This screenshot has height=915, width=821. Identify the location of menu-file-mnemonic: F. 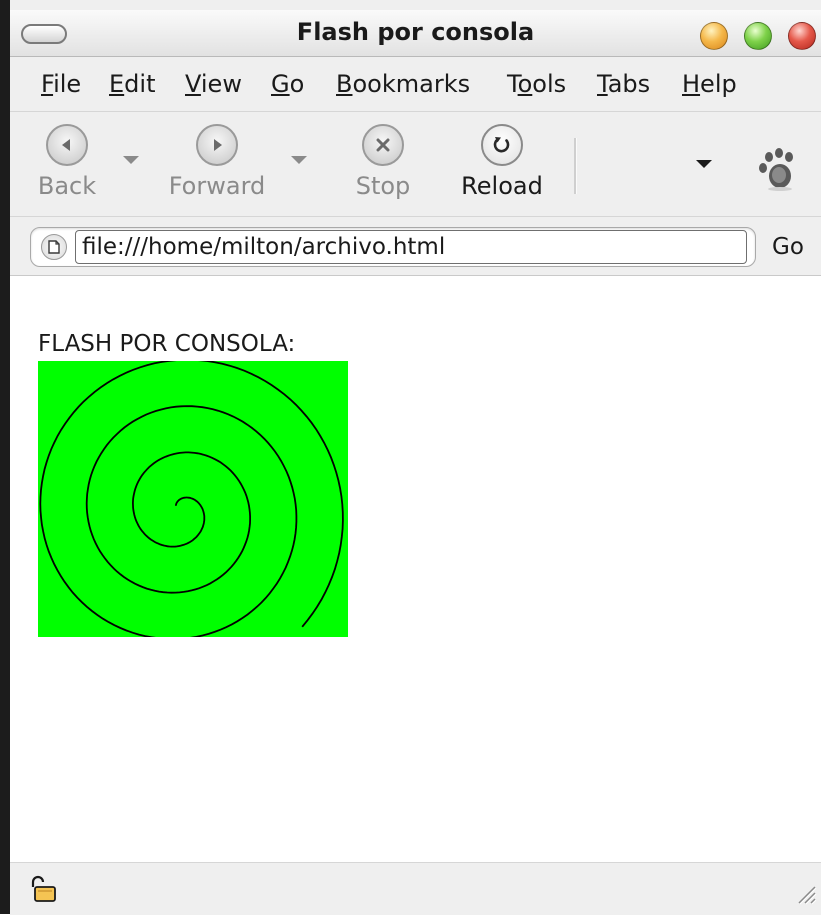
(47, 84).